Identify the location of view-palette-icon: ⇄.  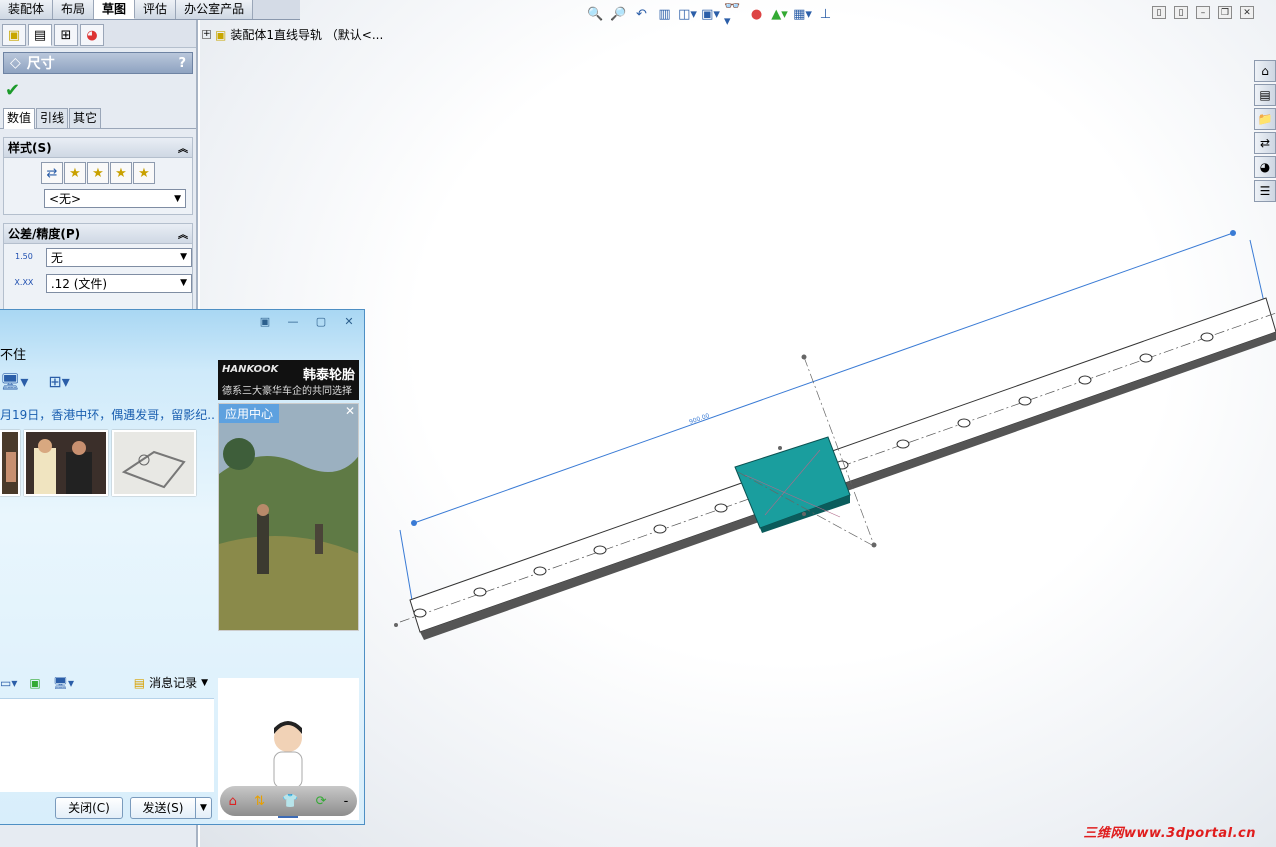
(1265, 143).